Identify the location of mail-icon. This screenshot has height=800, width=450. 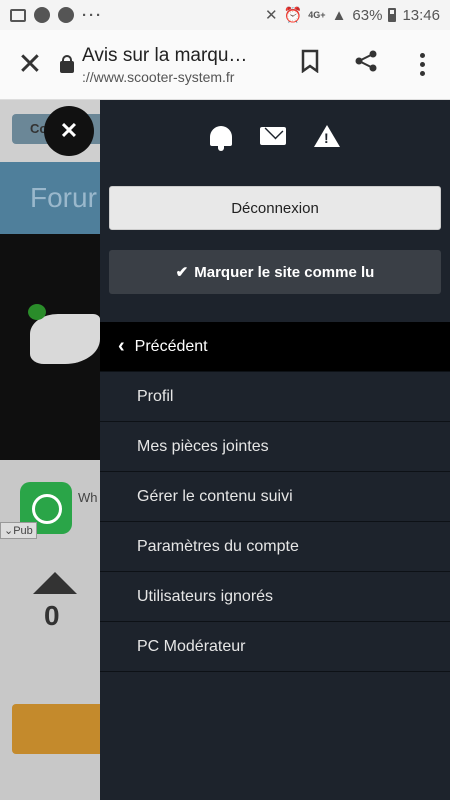
(273, 136).